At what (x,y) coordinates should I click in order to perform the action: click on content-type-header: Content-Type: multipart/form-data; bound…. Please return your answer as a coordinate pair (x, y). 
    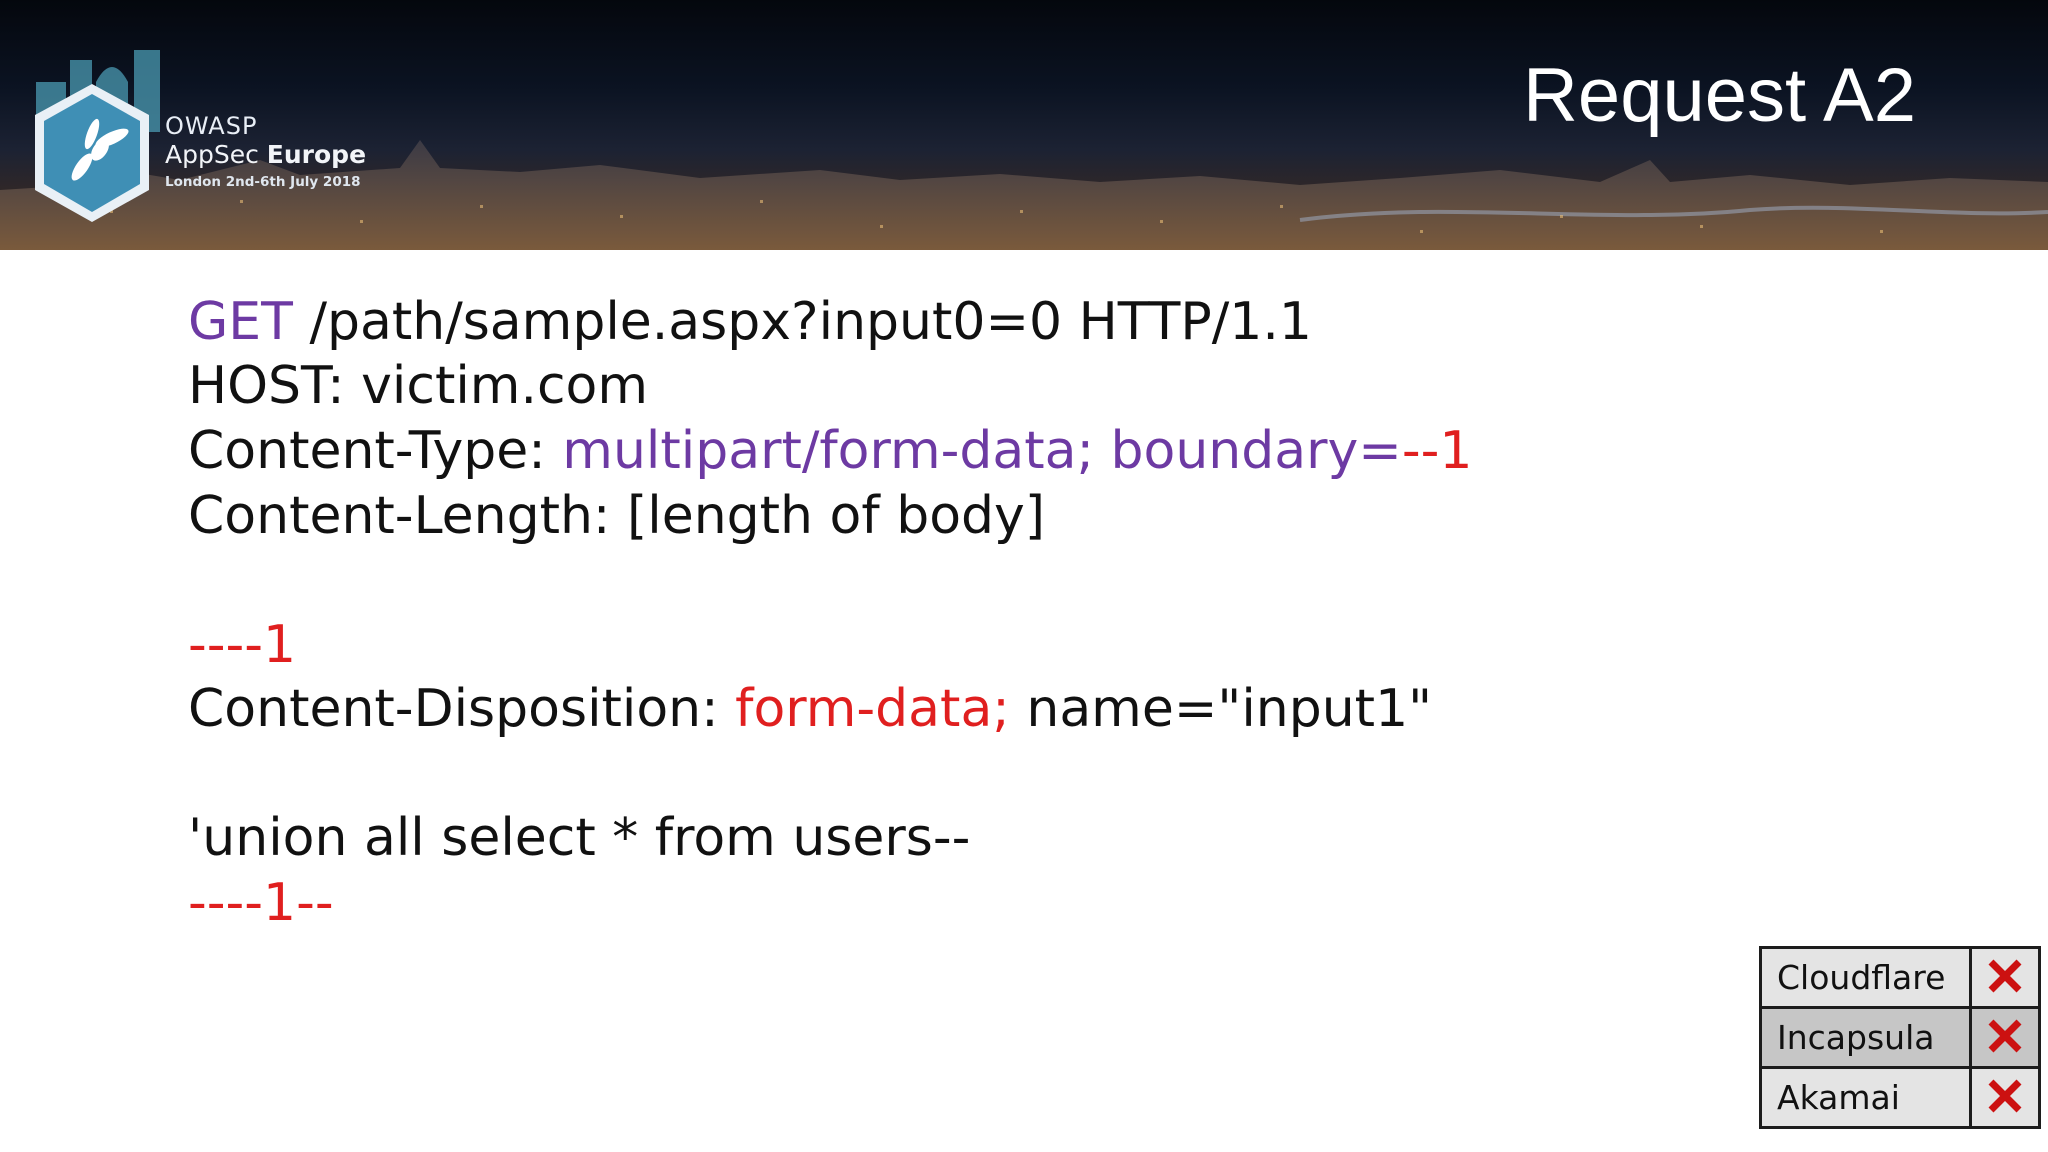
    Looking at the image, I should click on (830, 451).